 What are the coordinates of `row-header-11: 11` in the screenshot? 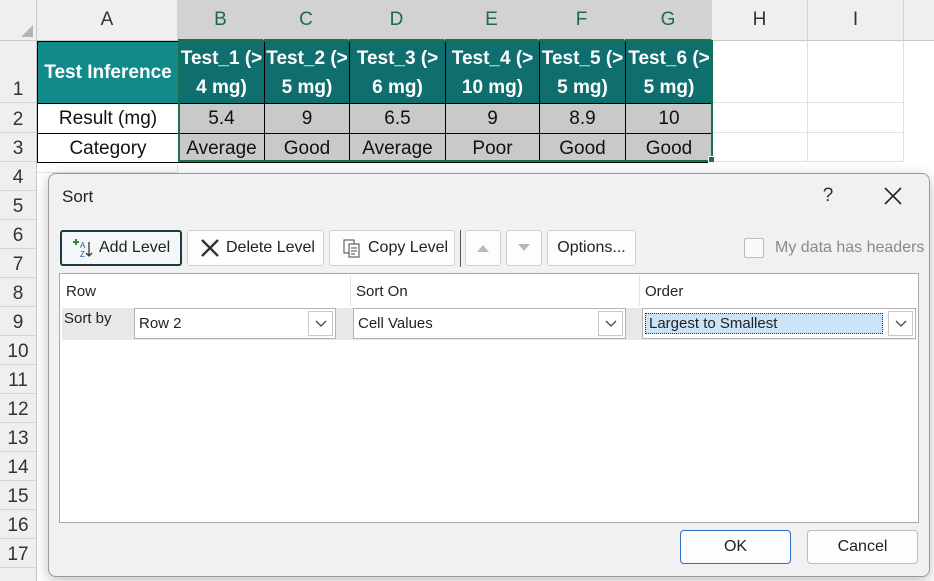 It's located at (18, 379).